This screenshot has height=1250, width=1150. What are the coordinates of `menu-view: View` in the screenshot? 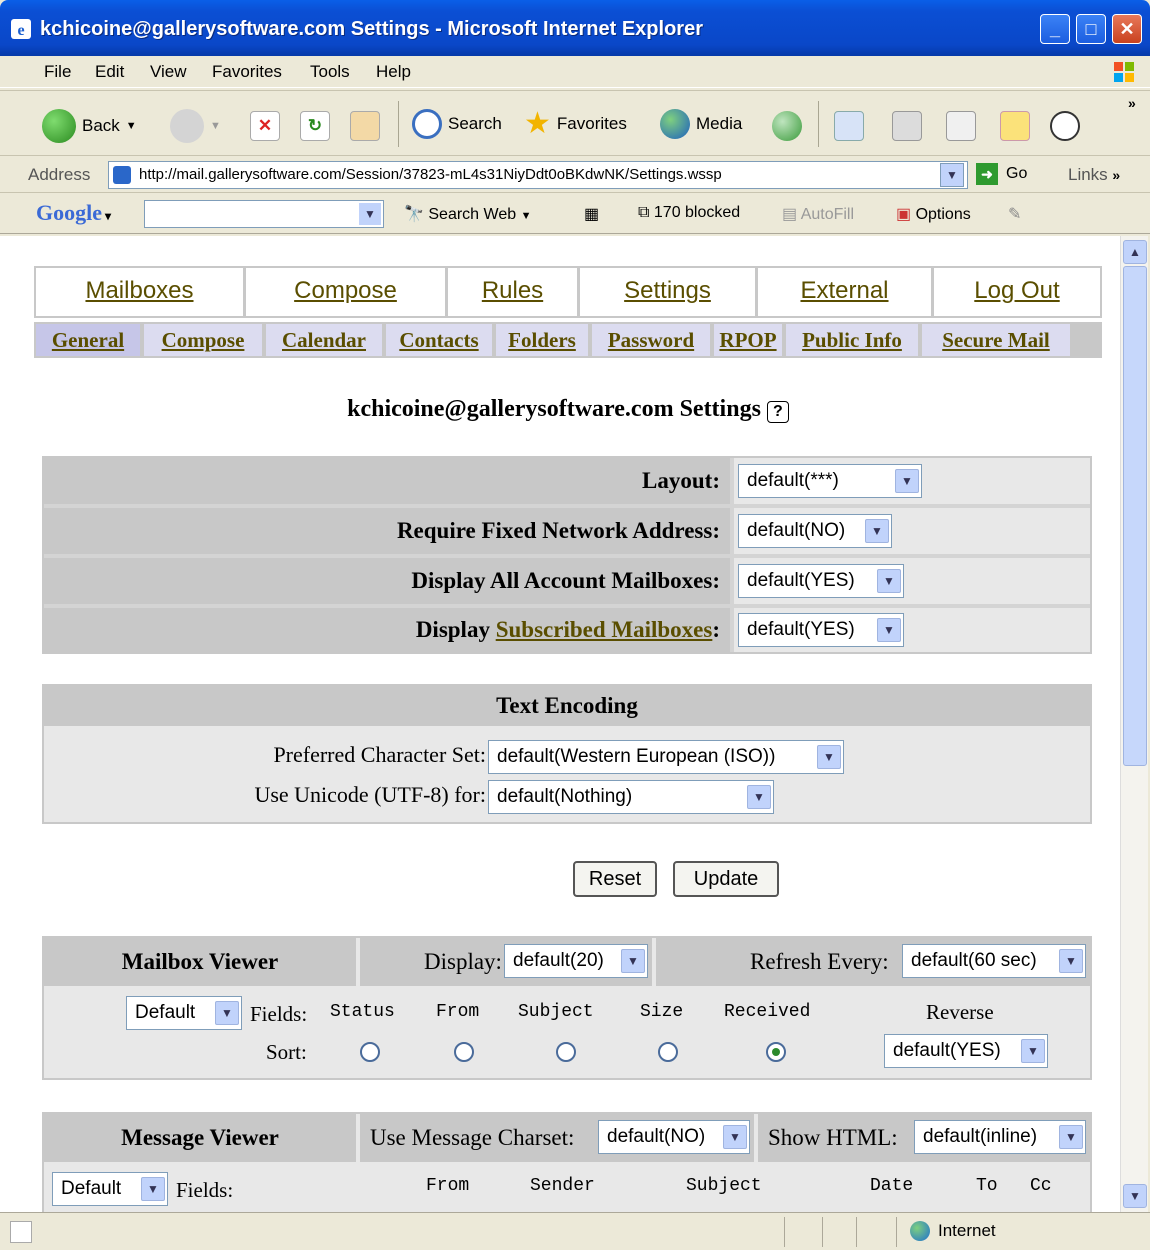 It's located at (168, 72).